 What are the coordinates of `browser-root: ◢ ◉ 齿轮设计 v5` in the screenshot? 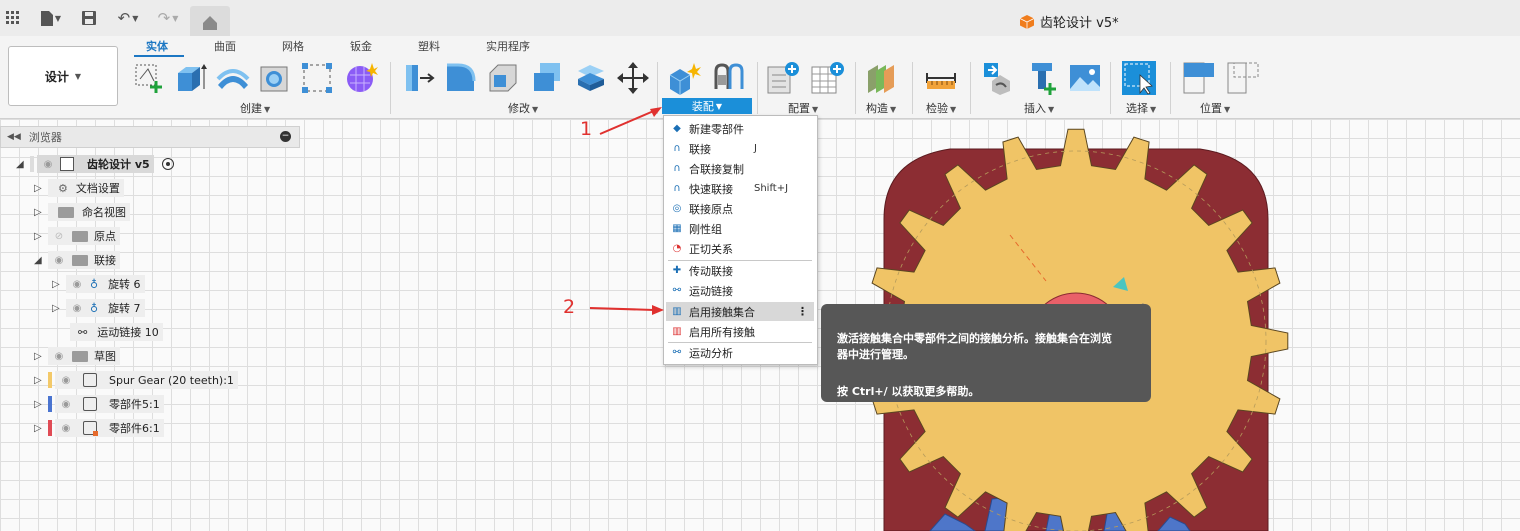 It's located at (95, 164).